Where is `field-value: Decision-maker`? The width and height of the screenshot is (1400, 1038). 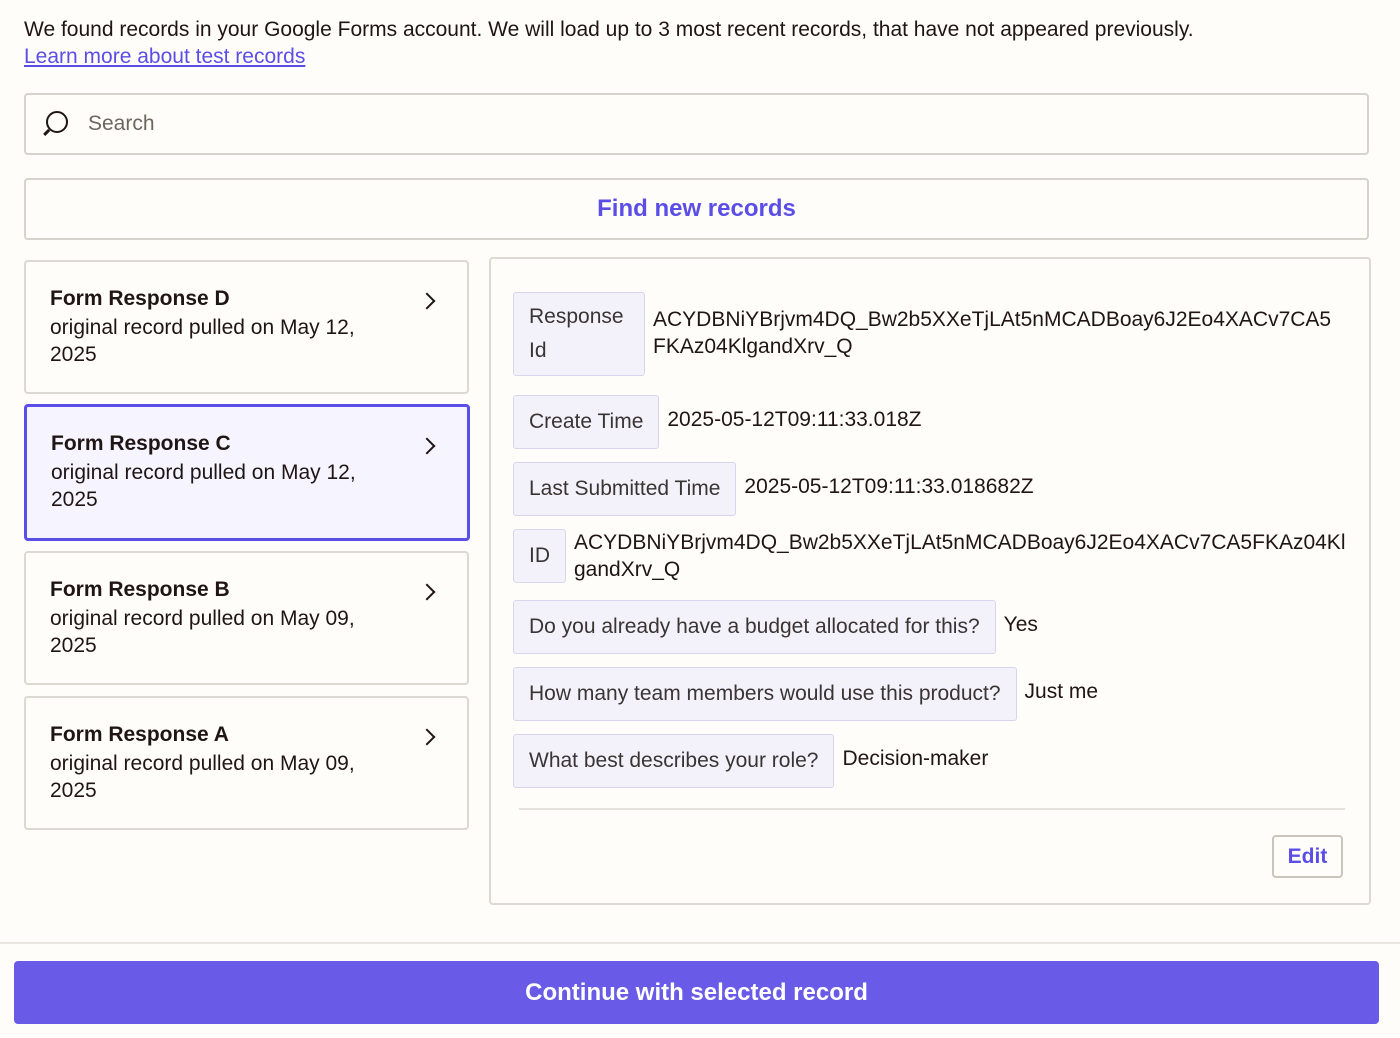 field-value: Decision-maker is located at coordinates (915, 758).